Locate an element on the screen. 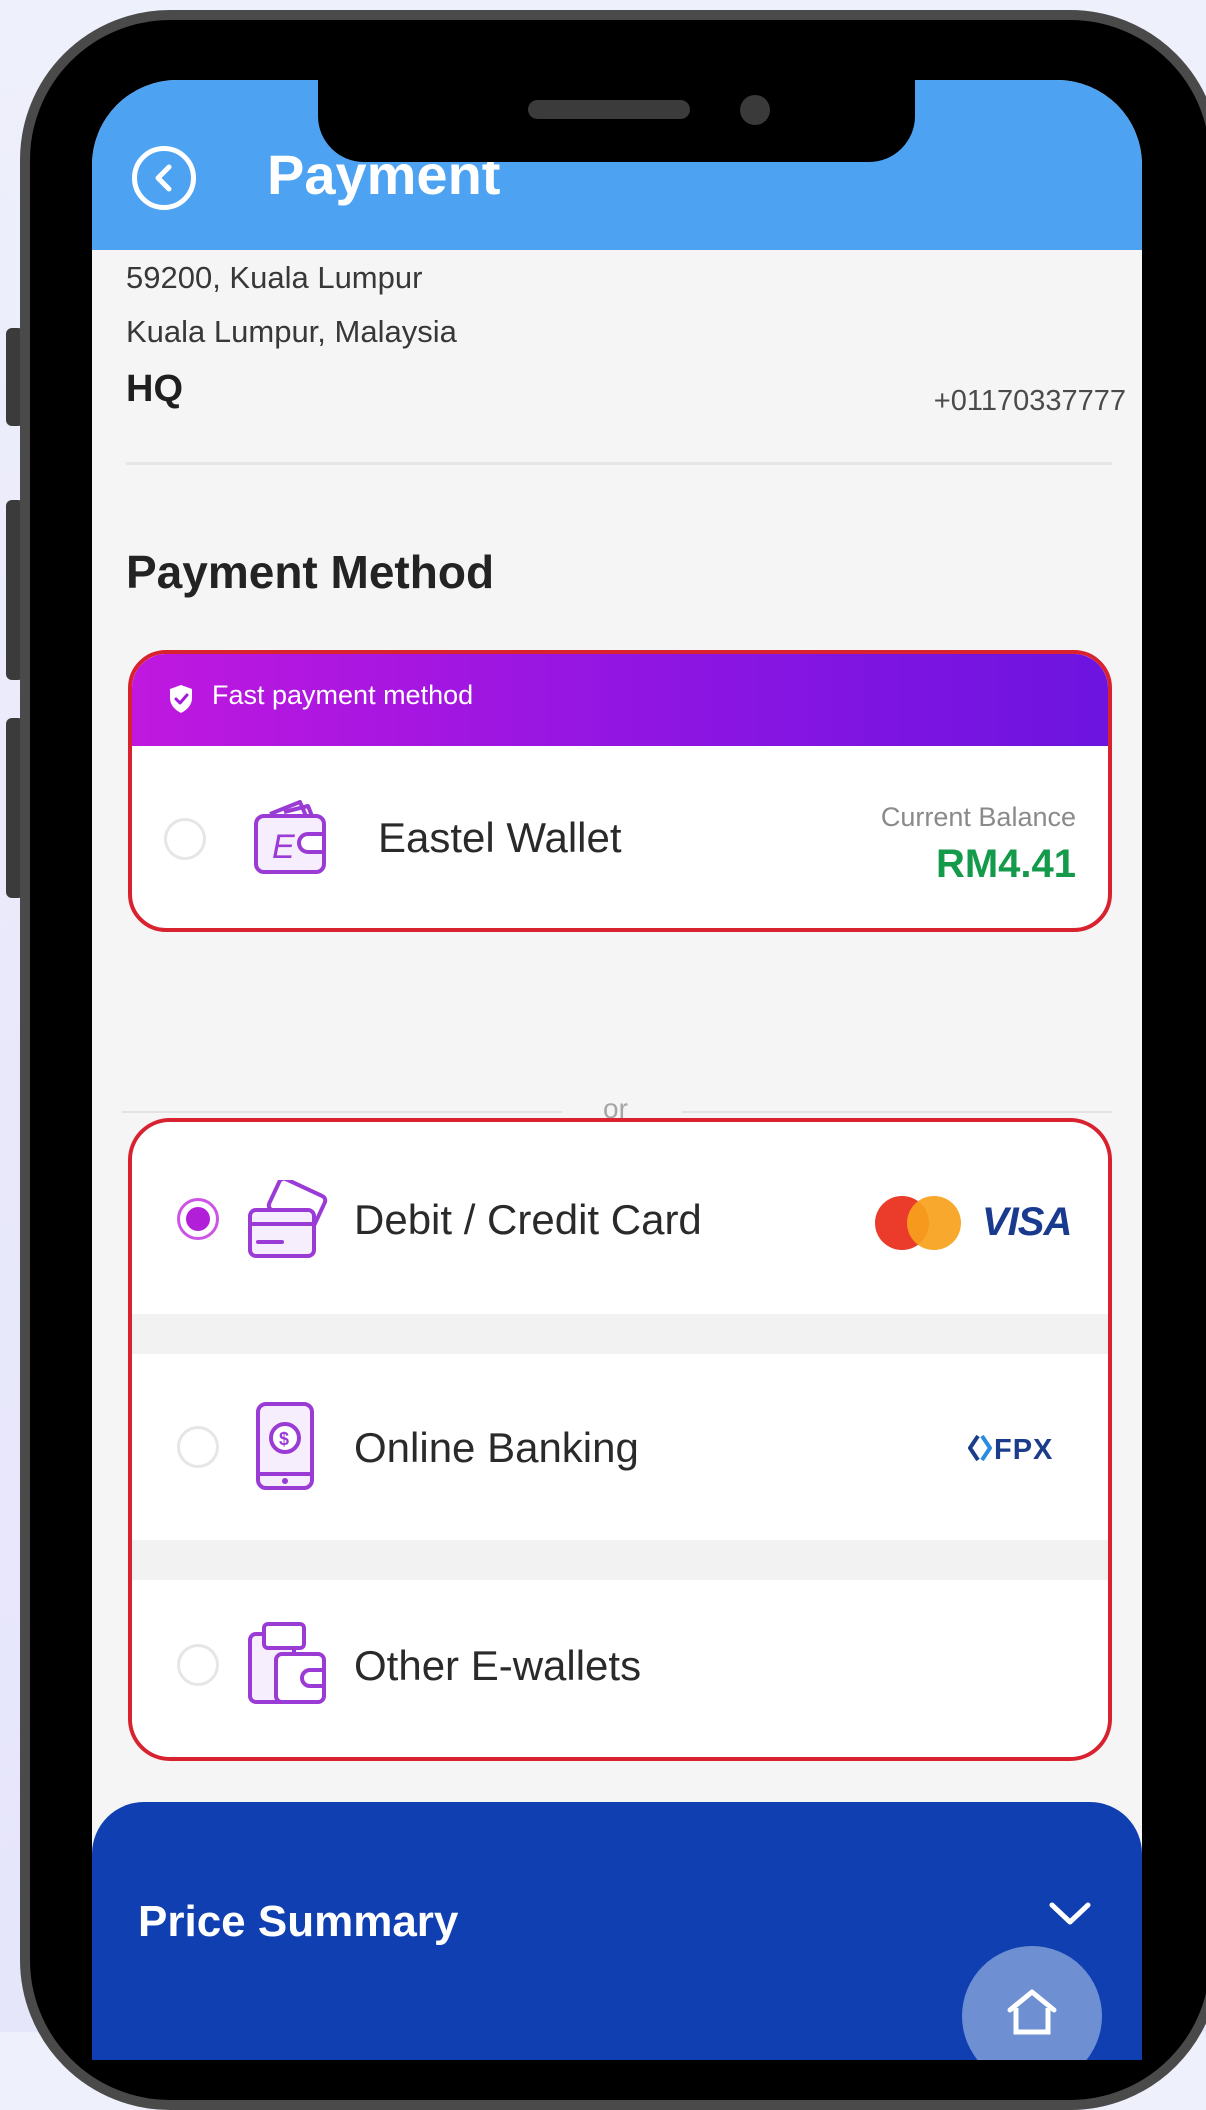 The width and height of the screenshot is (1206, 2110). address-line-2: Kuala Lumpur, Malaysia is located at coordinates (291, 331).